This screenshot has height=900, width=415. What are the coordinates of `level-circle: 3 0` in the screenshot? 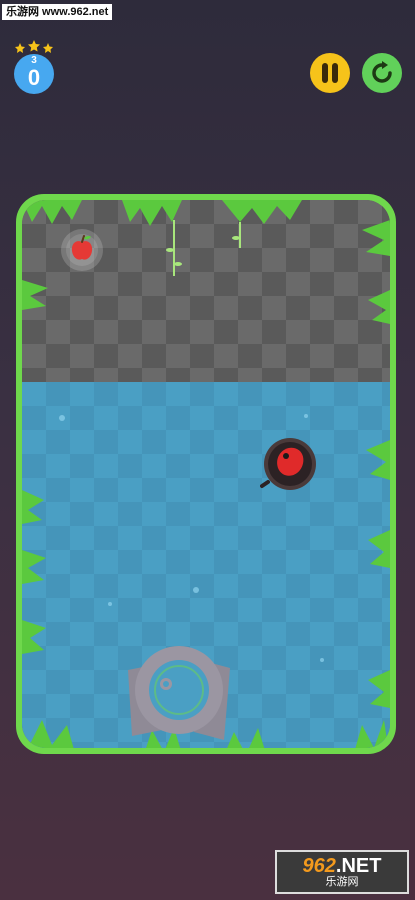 It's located at (34, 74).